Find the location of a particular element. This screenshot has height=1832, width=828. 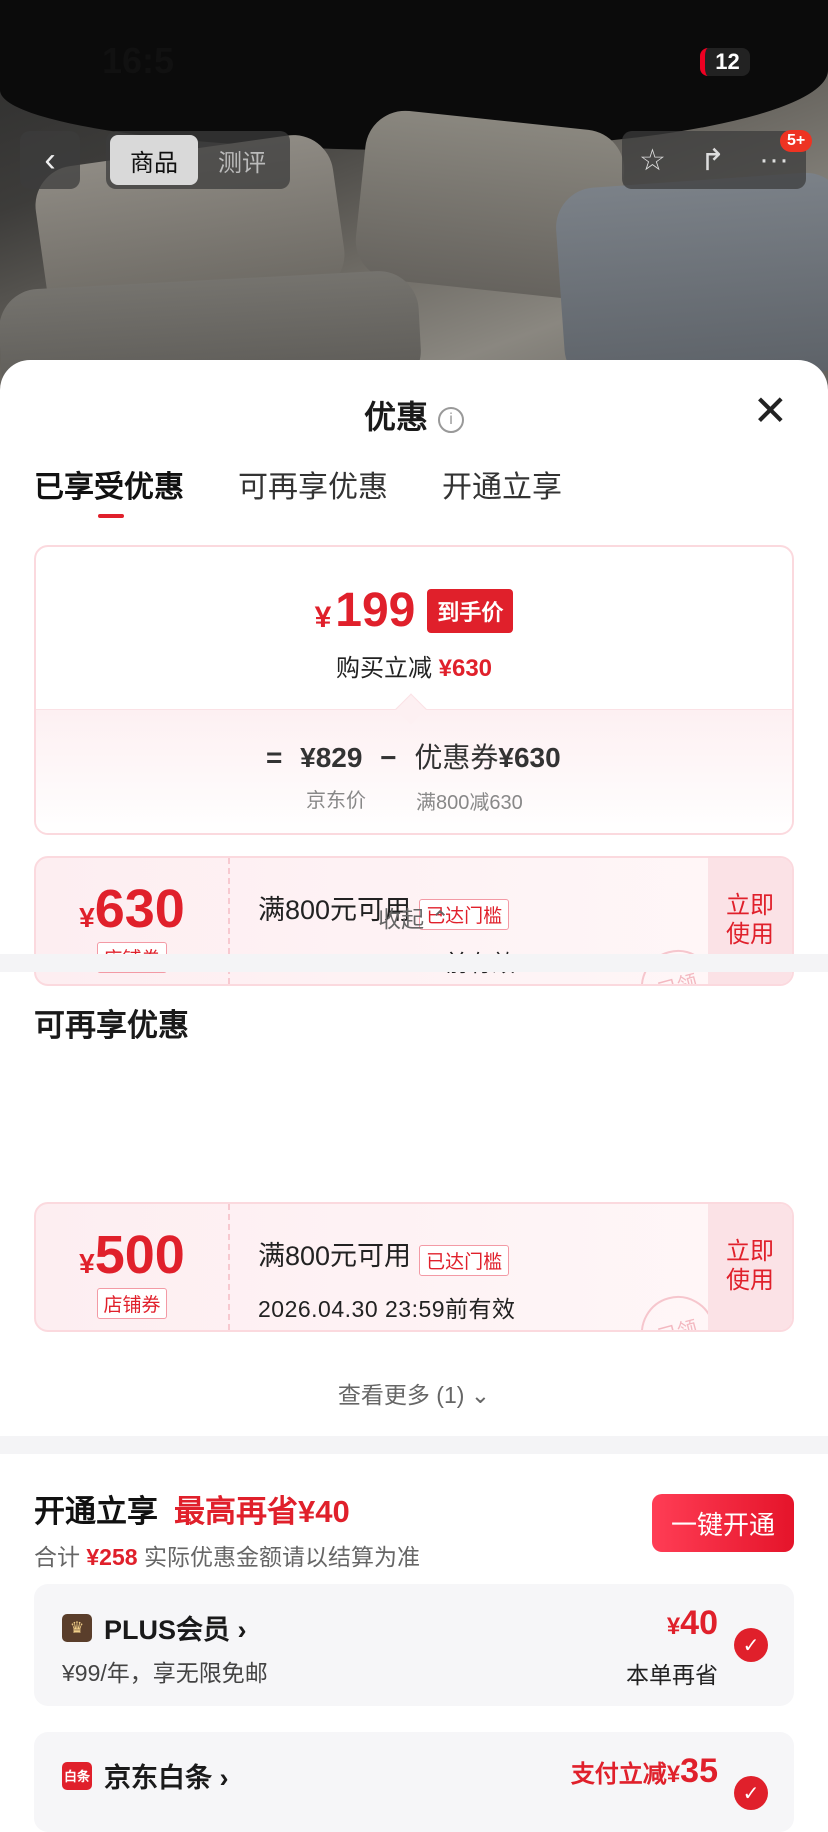

jd-price-label: 京东价 is located at coordinates (336, 801).